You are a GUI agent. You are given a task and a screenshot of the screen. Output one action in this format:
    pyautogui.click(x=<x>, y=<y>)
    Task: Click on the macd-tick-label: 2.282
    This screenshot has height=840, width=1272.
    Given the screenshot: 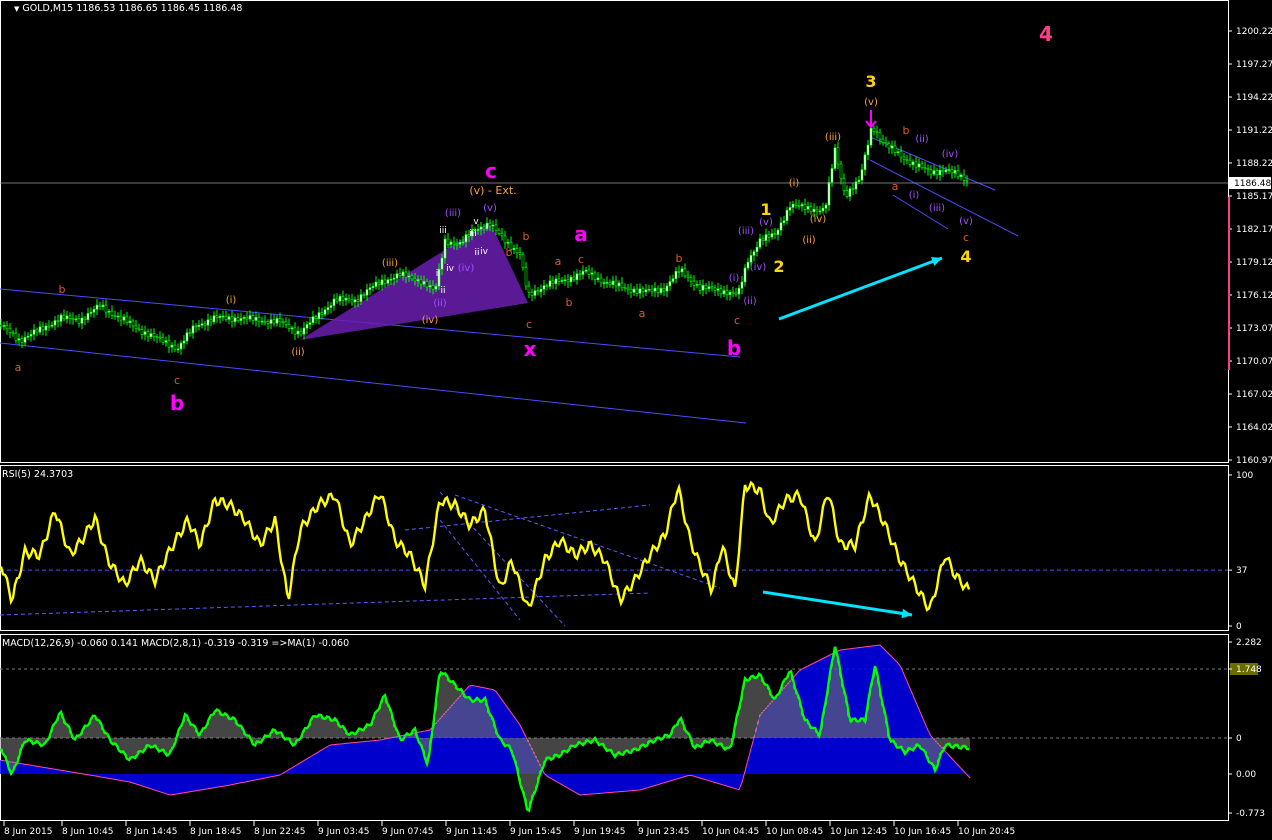 What is the action you would take?
    pyautogui.click(x=1249, y=643)
    